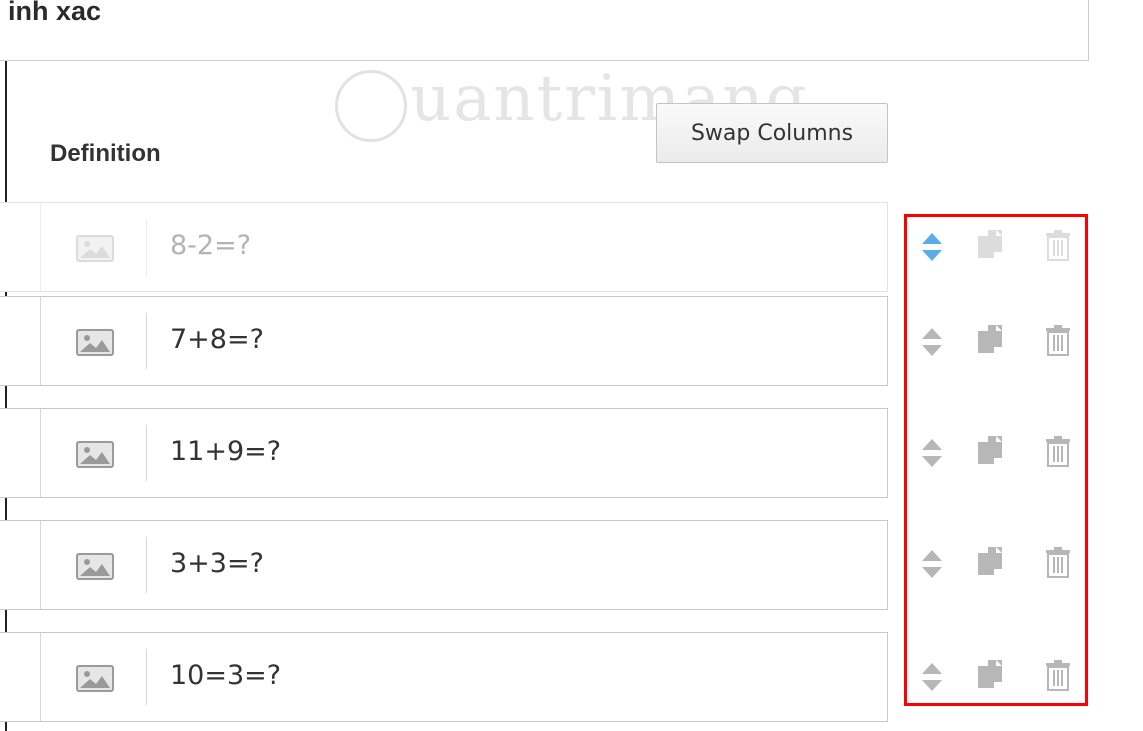  Describe the element at coordinates (444, 565) in the screenshot. I see `card-row: 3+3=?` at that location.